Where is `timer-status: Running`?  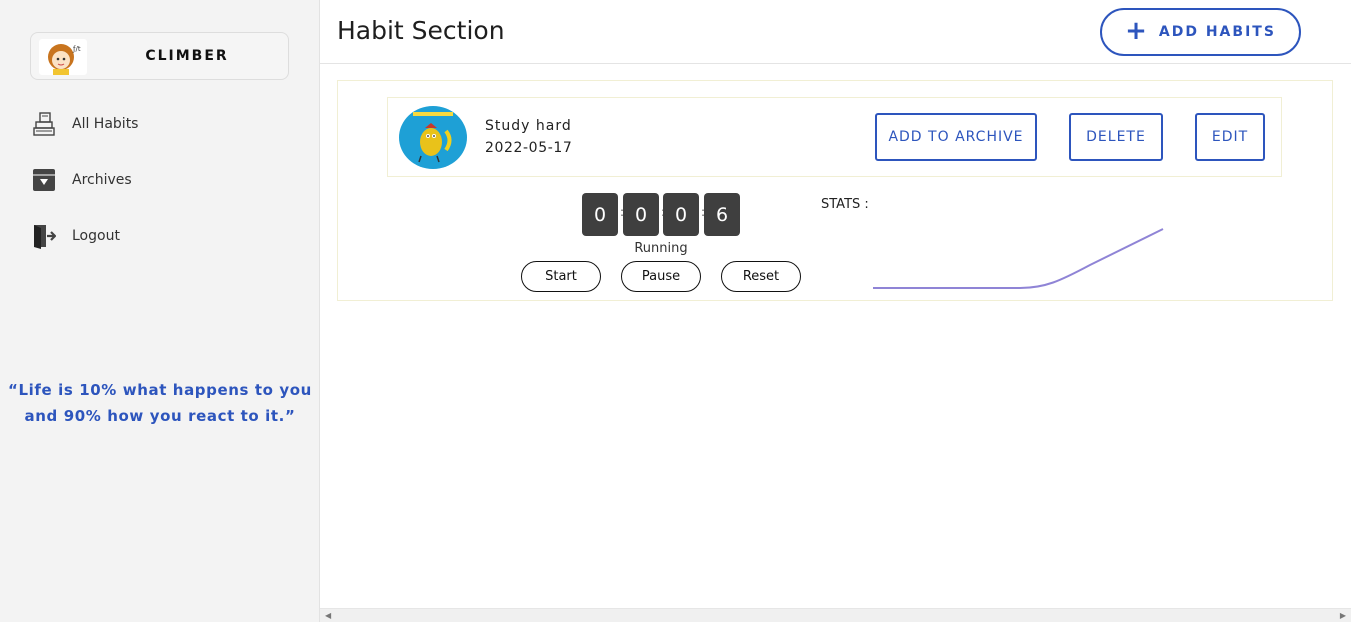 timer-status: Running is located at coordinates (661, 248).